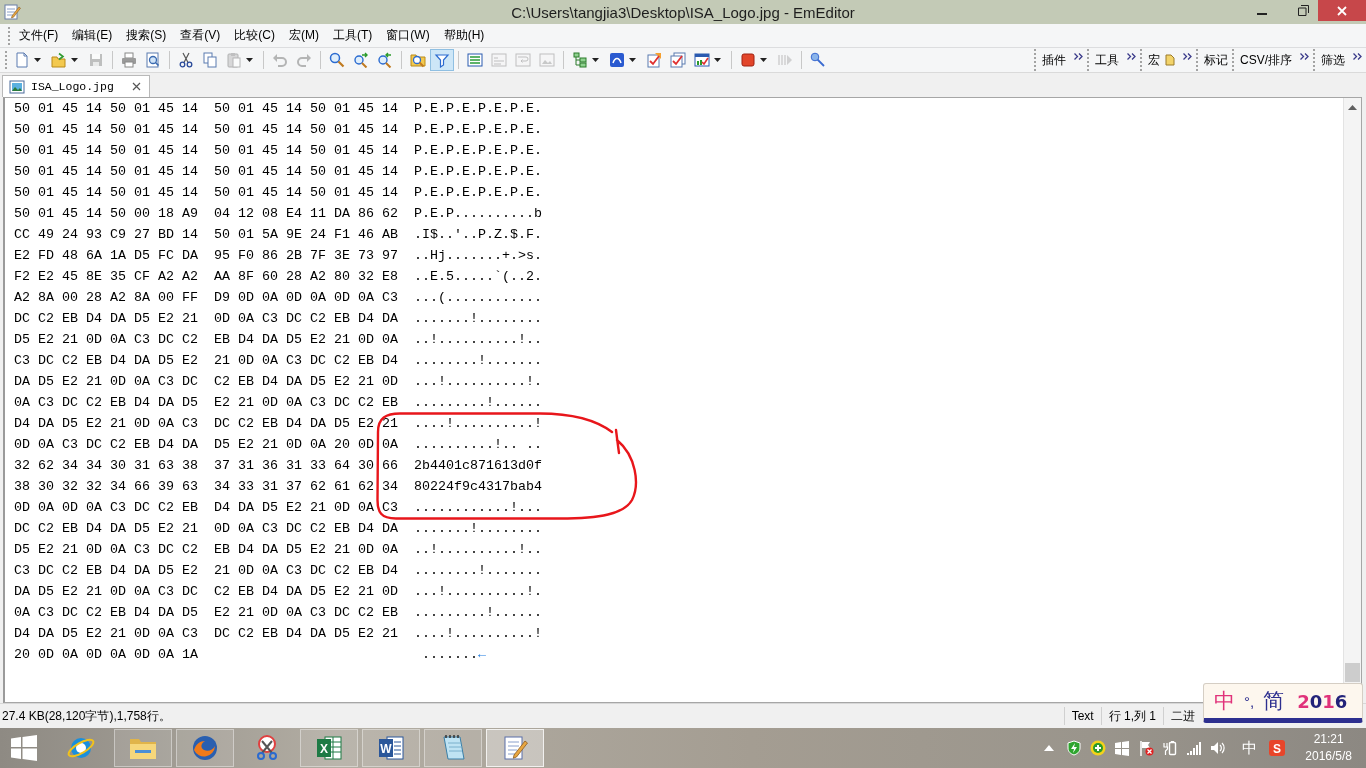 This screenshot has height=768, width=1366. I want to click on menu-item: 宏(M), so click(305, 35).